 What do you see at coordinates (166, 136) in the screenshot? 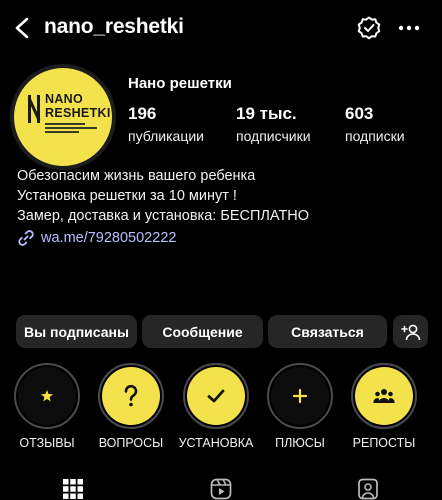
I see `stat-label: публикации` at bounding box center [166, 136].